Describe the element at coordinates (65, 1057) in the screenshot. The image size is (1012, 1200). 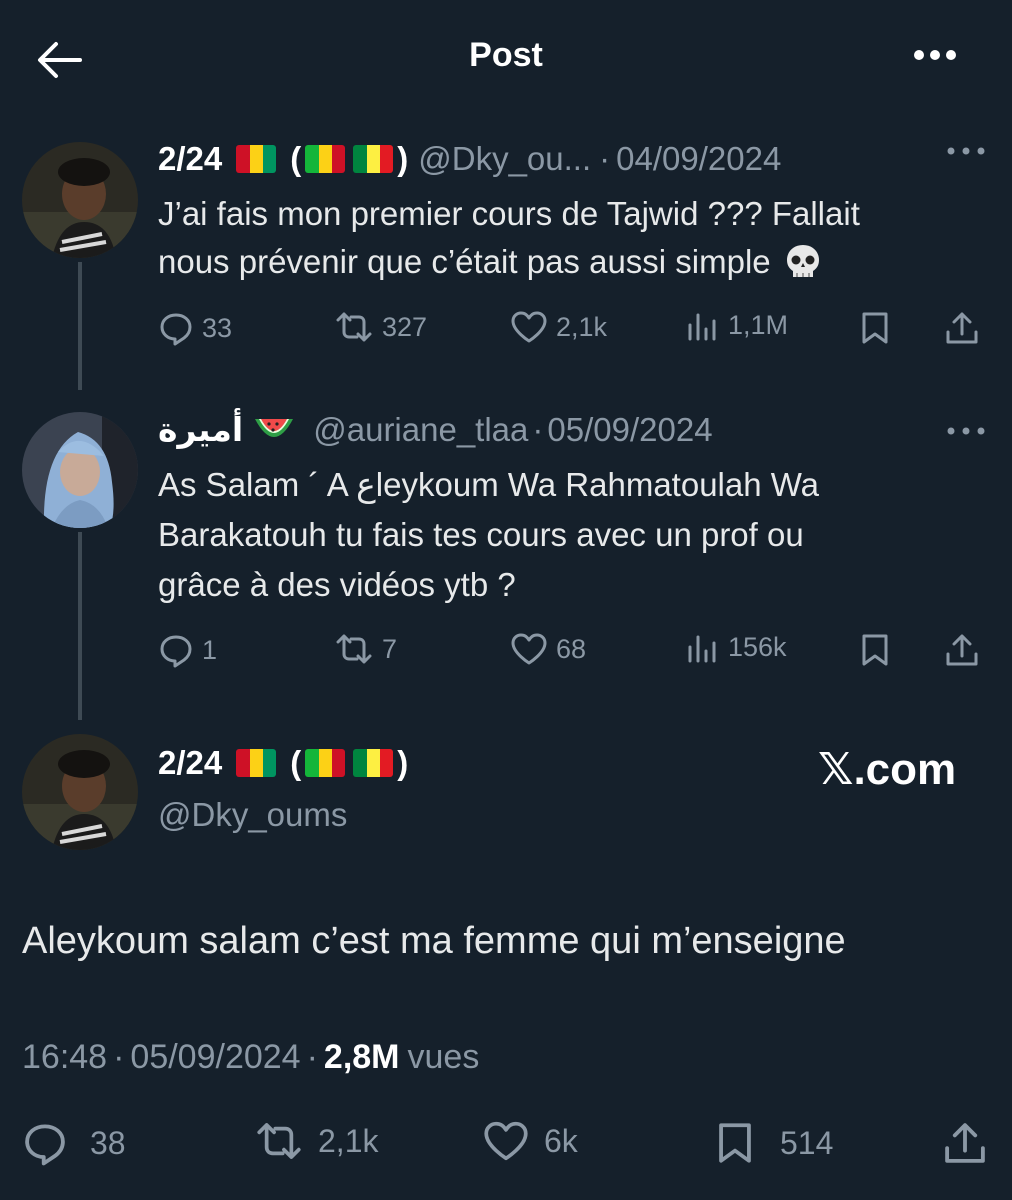
I see `tweet-time: 16:48` at that location.